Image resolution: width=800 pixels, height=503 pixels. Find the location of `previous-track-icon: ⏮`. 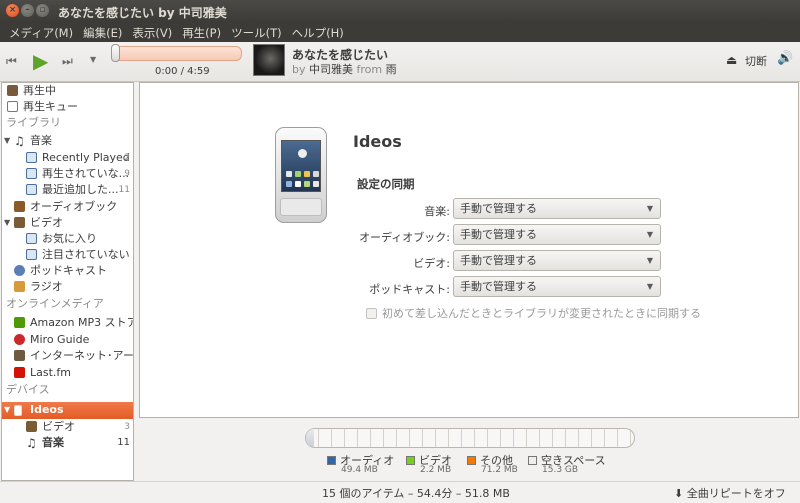

previous-track-icon: ⏮ is located at coordinates (11, 61).